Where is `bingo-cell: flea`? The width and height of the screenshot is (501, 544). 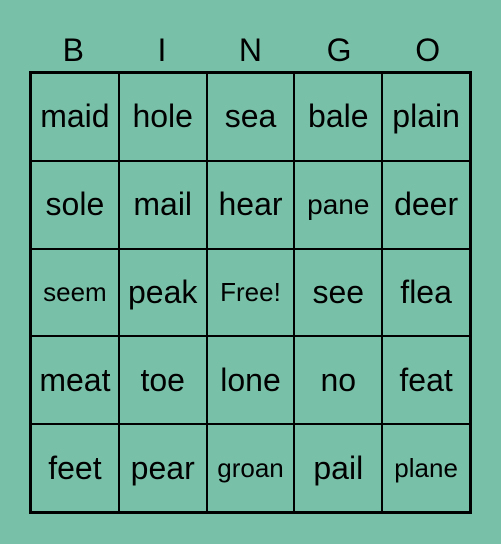 bingo-cell: flea is located at coordinates (426, 292).